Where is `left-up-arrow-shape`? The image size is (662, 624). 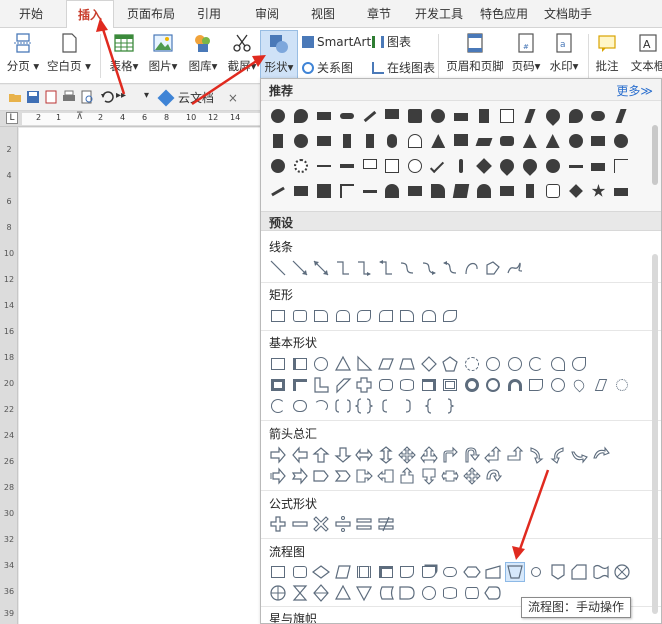
left-up-arrow-shape is located at coordinates (493, 455).